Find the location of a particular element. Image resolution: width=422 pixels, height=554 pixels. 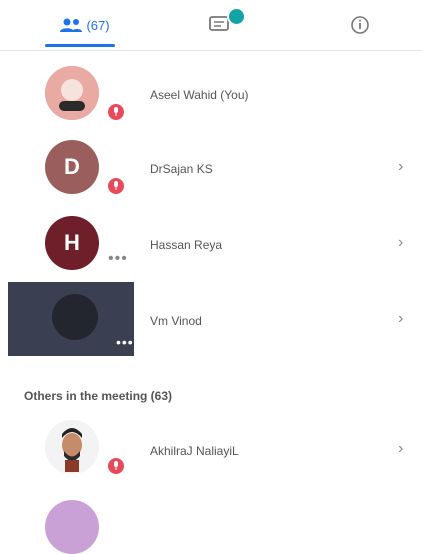

participant-name: Vm Vinod is located at coordinates (176, 321).